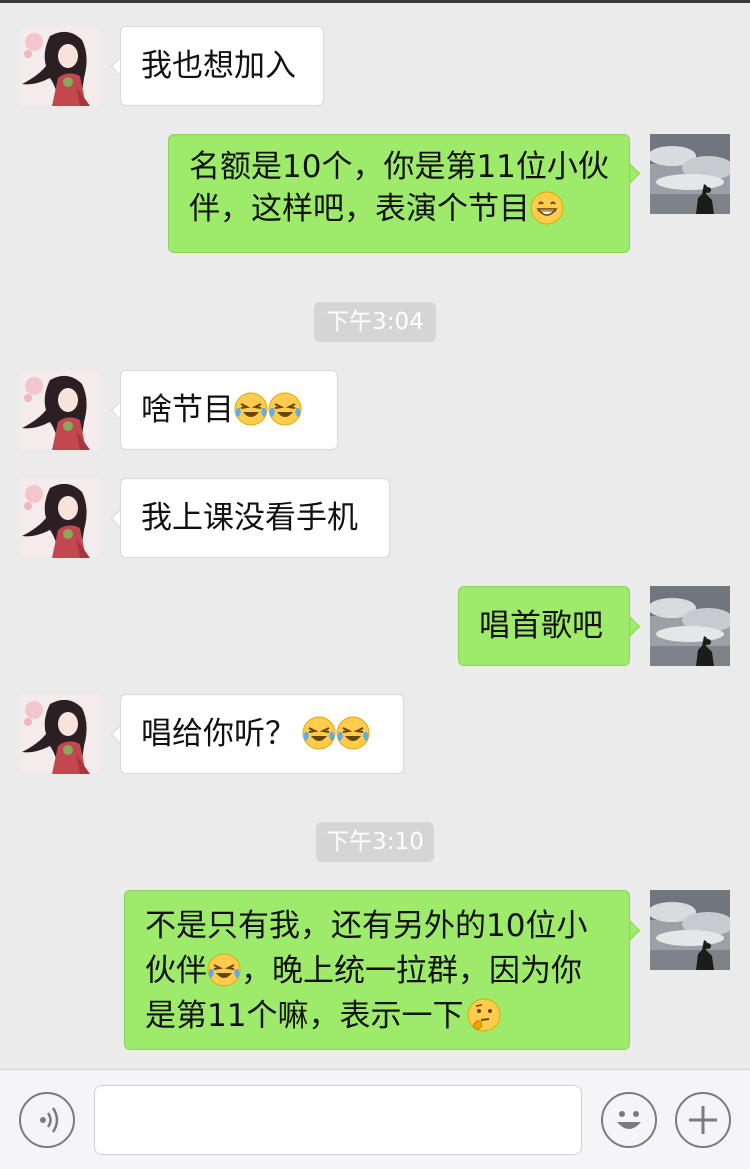  I want to click on smiley-icon, so click(629, 1120).